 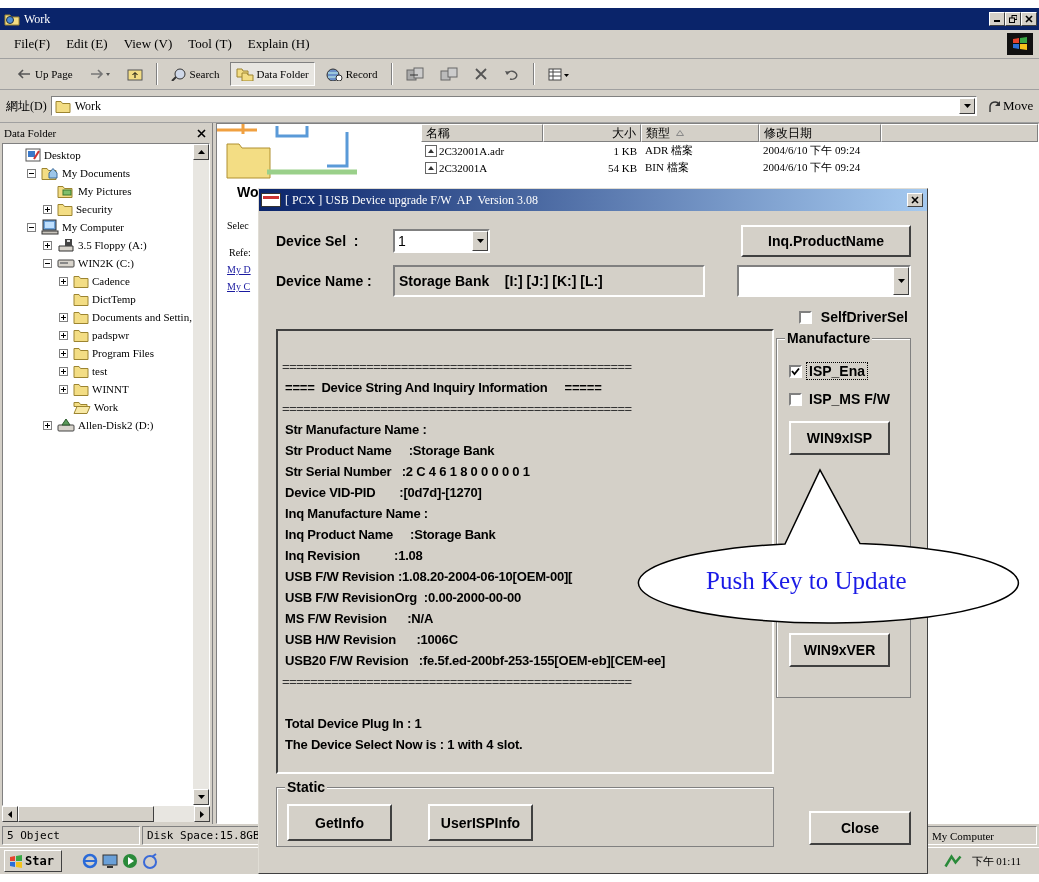 What do you see at coordinates (114, 299) in the screenshot?
I see `tree-item: DictTemp` at bounding box center [114, 299].